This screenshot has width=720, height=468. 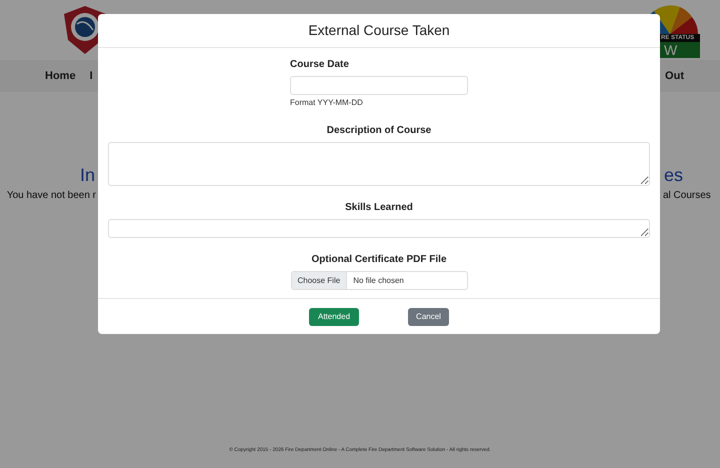 I want to click on cancel-button: Cancel, so click(x=428, y=317).